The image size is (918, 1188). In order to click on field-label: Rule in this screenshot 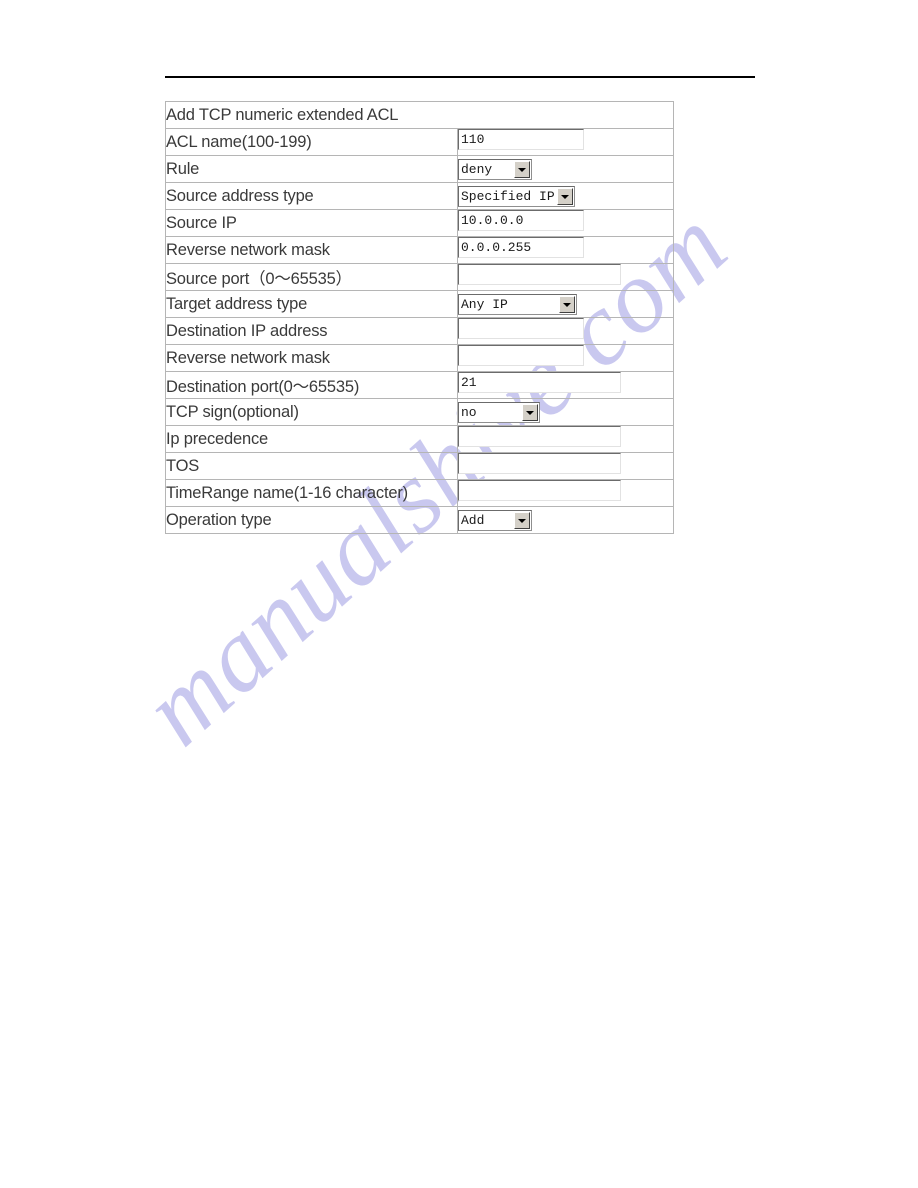, I will do `click(311, 169)`.